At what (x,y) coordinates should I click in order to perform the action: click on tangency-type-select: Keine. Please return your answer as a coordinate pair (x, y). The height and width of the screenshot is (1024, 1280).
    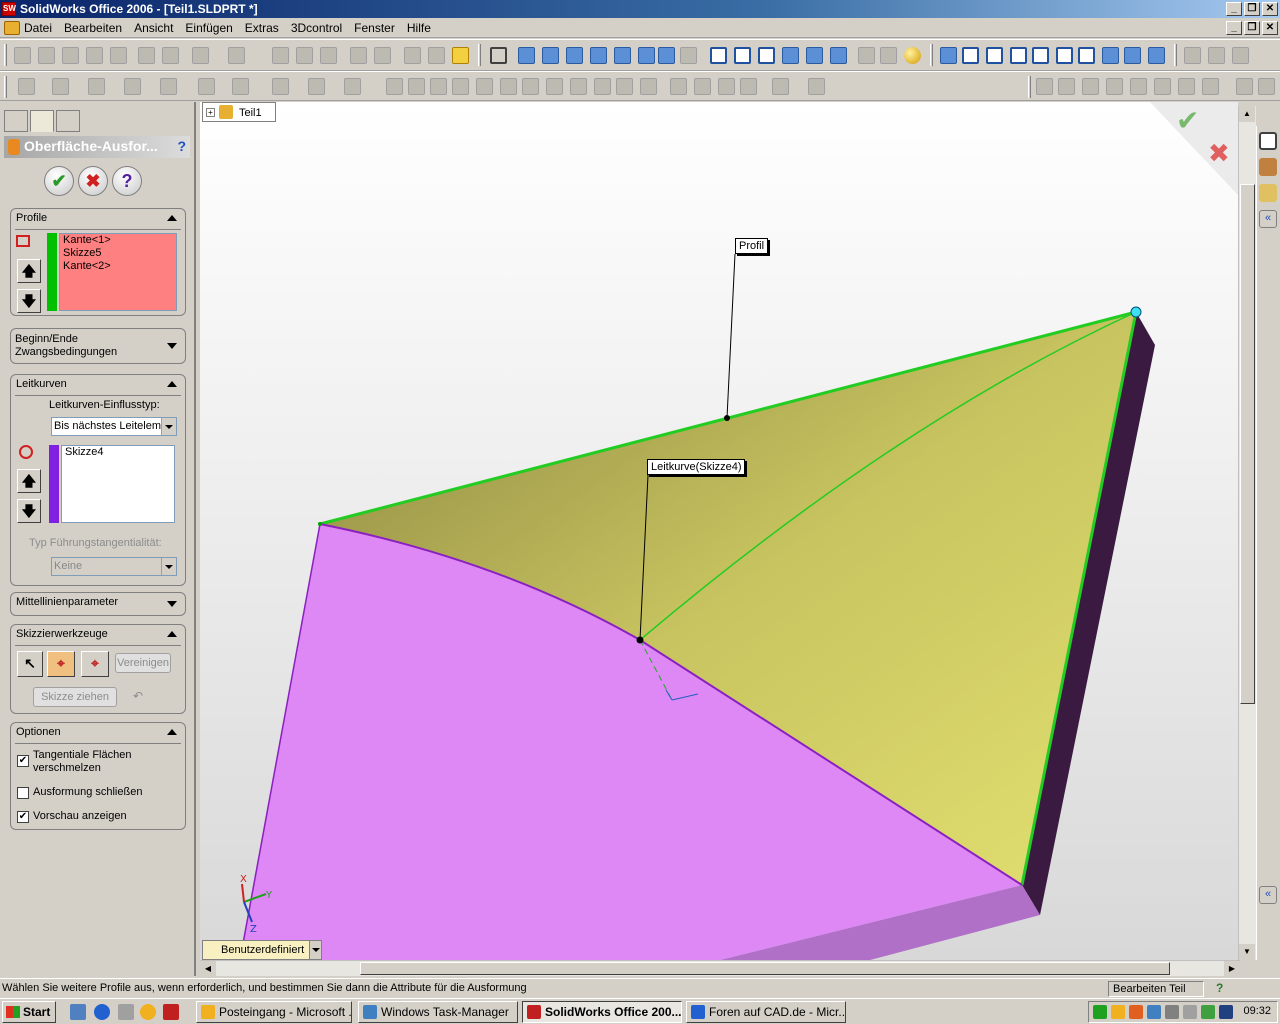
    Looking at the image, I should click on (114, 566).